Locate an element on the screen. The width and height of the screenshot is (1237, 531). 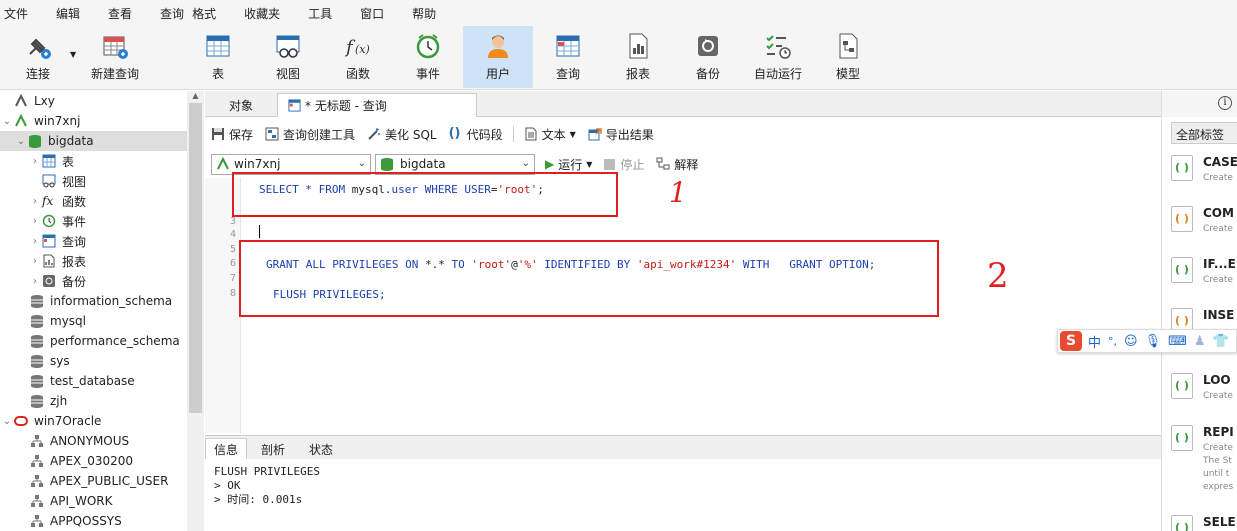
tree-schema-apex-public-user: APEX_PUBLIC_USER is located at coordinates (98, 481).